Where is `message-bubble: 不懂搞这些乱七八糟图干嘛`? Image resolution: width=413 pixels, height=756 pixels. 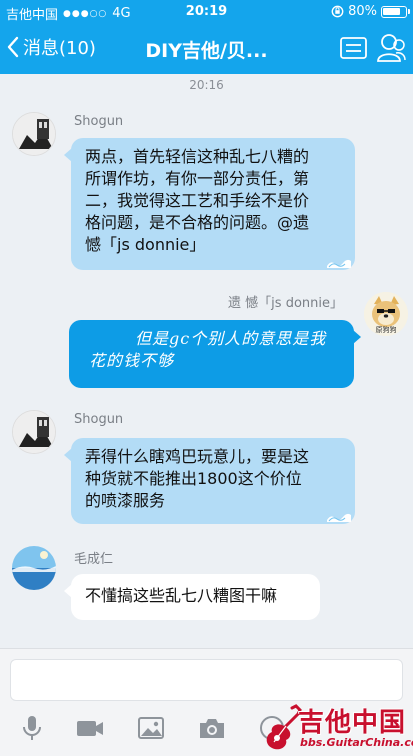 message-bubble: 不懂搞这些乱七八糟图干嘛 is located at coordinates (195, 597).